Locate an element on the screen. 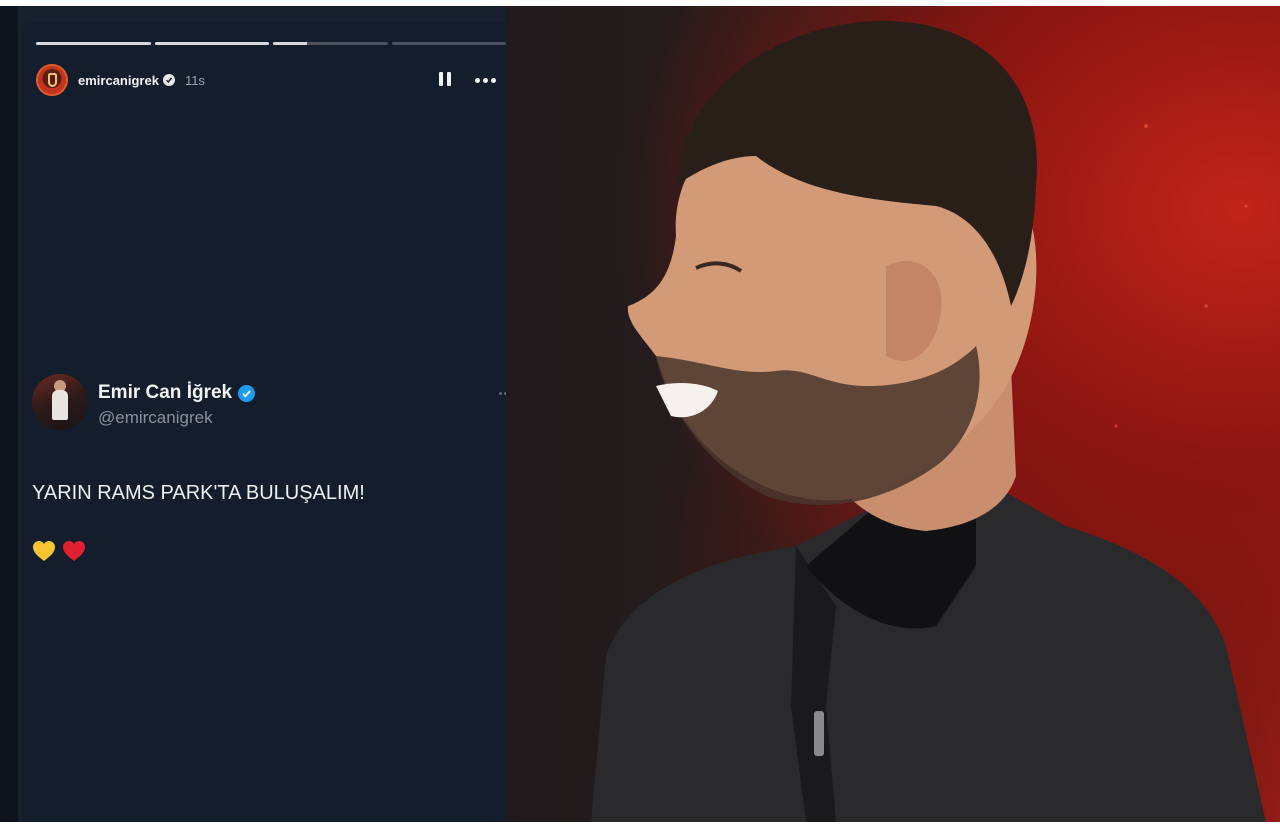  red-heart-icon is located at coordinates (74, 551).